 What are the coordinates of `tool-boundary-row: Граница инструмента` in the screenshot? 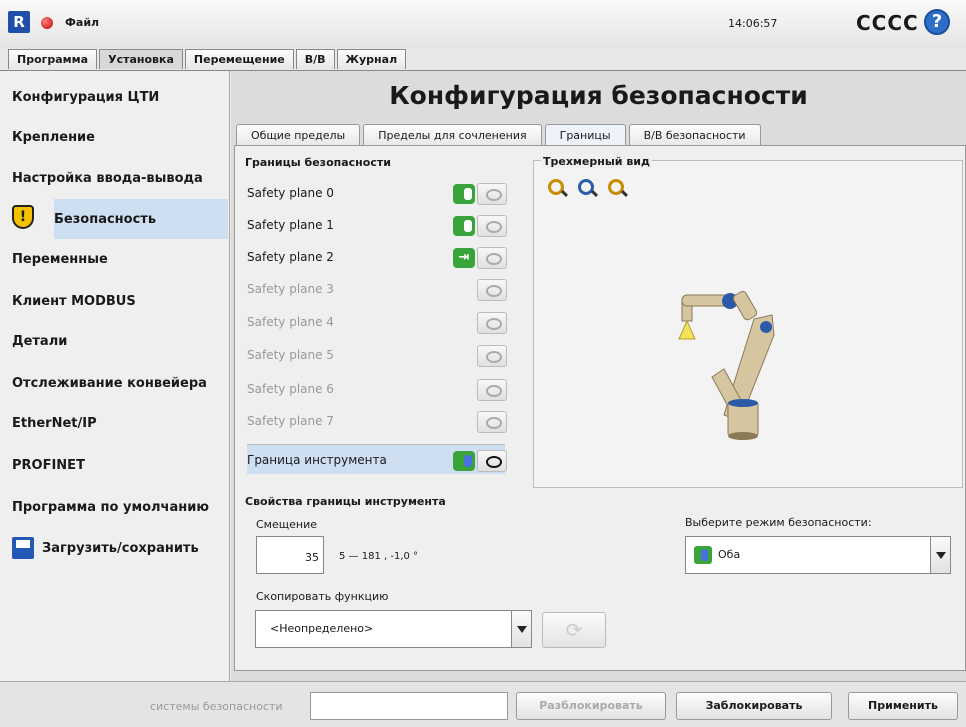 It's located at (377, 459).